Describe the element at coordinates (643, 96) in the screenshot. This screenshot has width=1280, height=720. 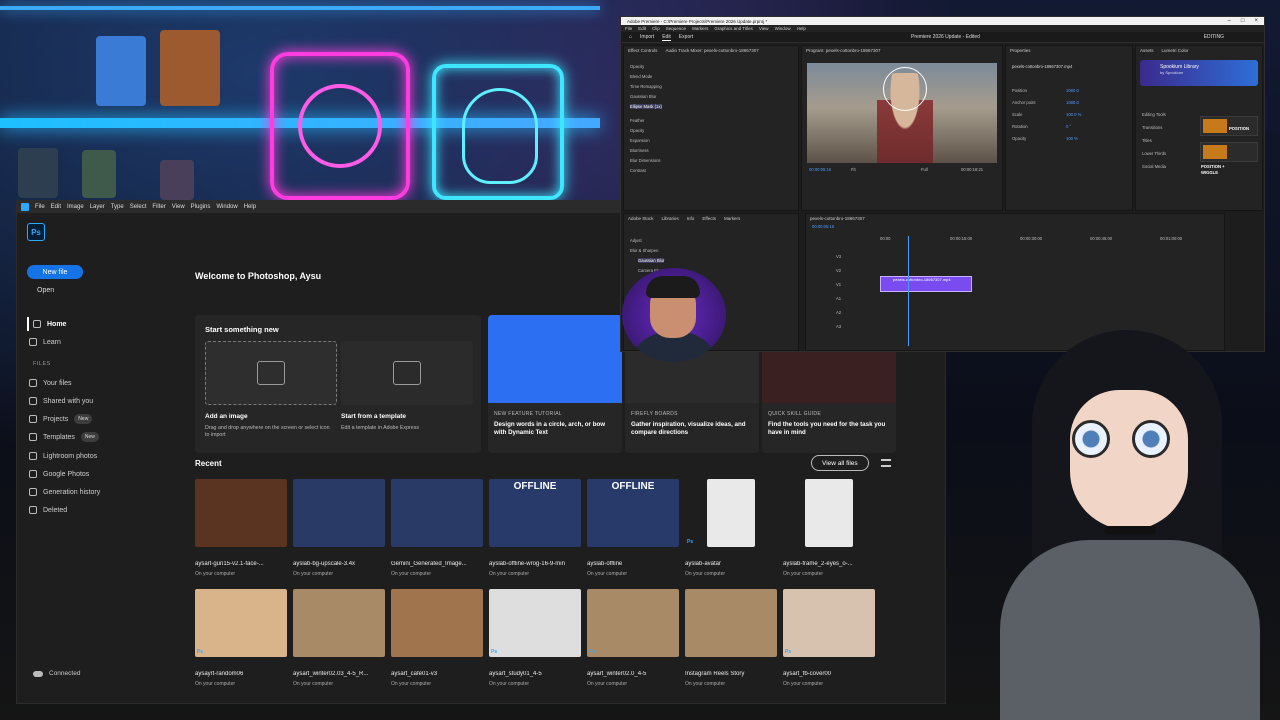
I see `fx-row: Gaussian Blur` at that location.